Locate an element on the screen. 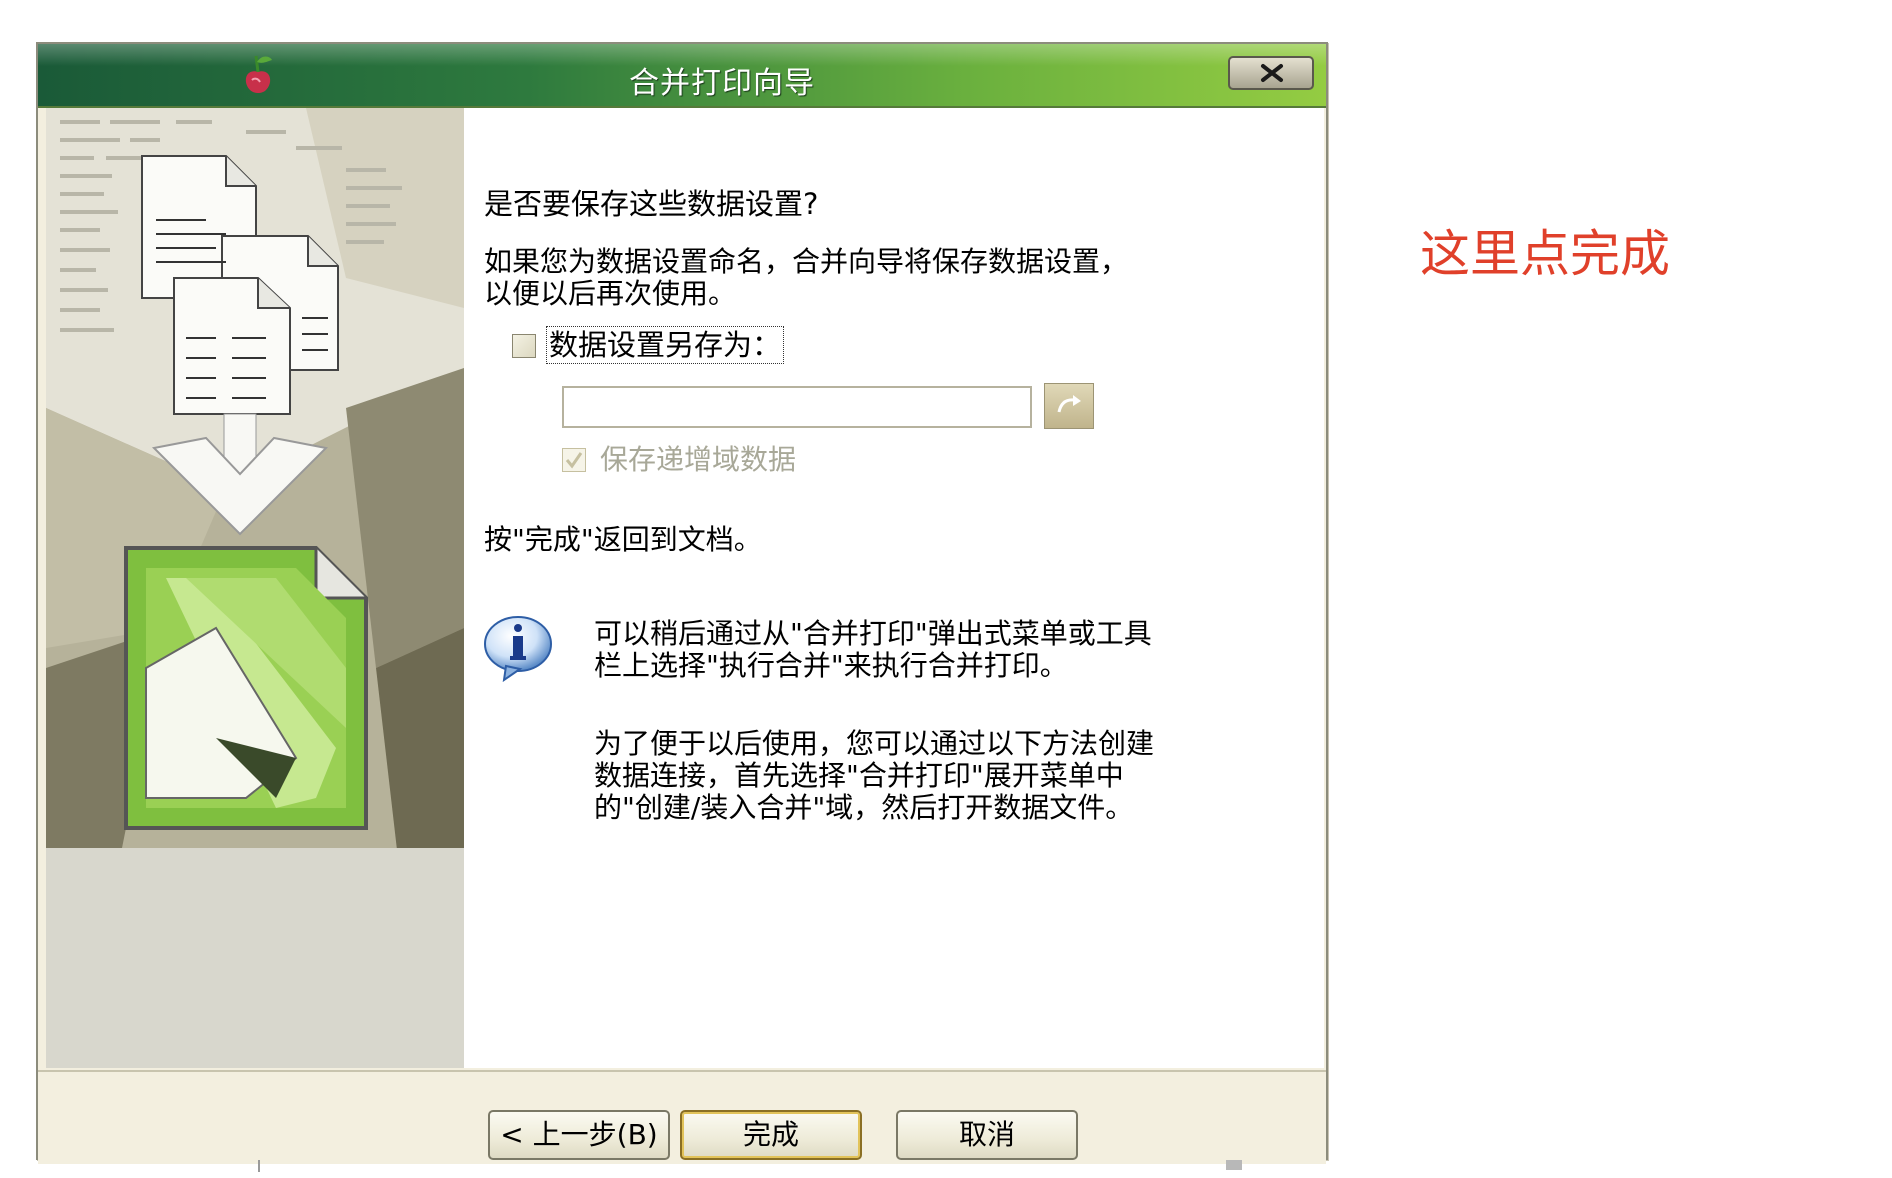  close-button is located at coordinates (1271, 73).